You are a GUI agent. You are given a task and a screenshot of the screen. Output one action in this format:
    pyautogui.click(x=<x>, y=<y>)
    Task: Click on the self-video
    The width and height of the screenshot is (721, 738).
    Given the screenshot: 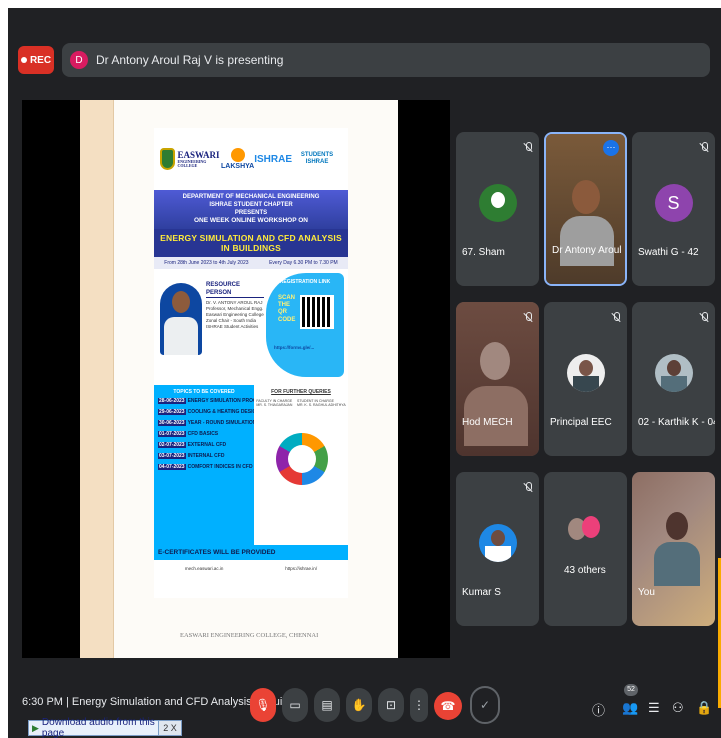 What is the action you would take?
    pyautogui.click(x=673, y=549)
    